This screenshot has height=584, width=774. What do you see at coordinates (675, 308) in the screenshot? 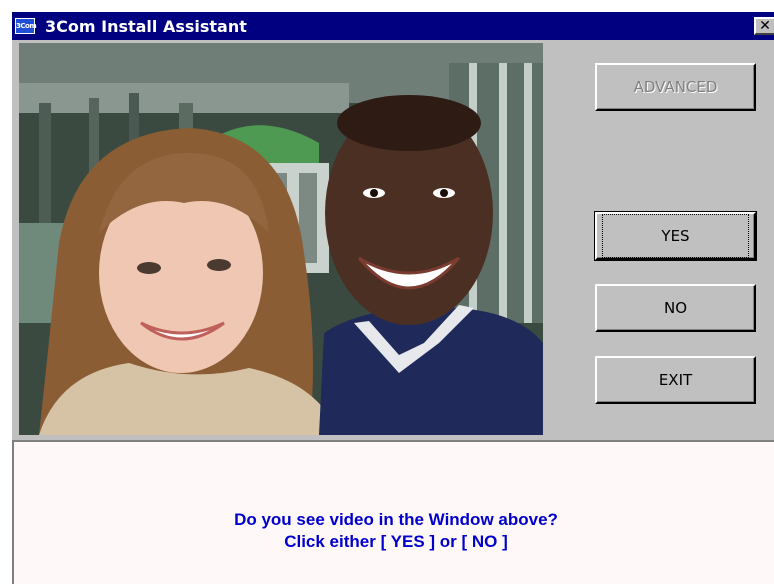
I see `no-button: NO` at bounding box center [675, 308].